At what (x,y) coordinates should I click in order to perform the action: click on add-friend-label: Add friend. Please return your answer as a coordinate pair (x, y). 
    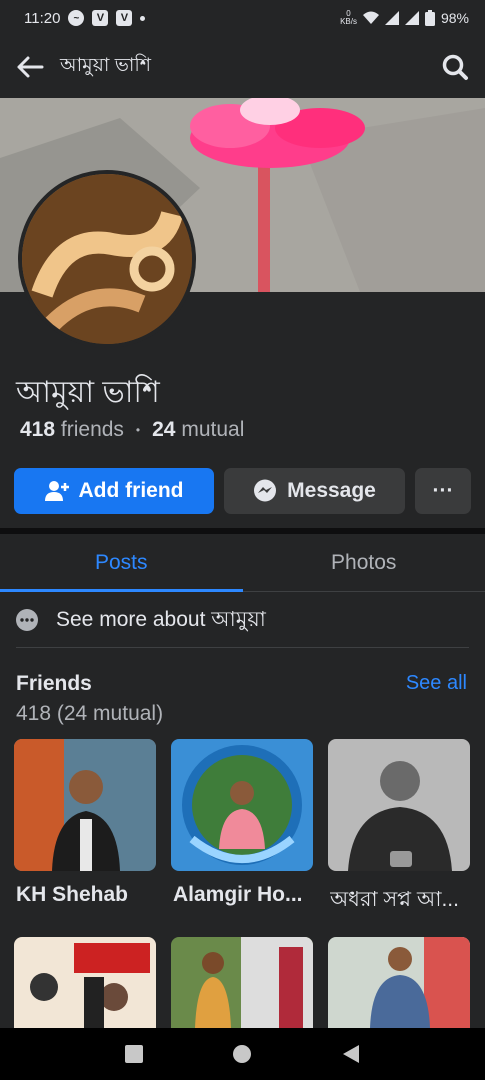
    Looking at the image, I should click on (131, 490).